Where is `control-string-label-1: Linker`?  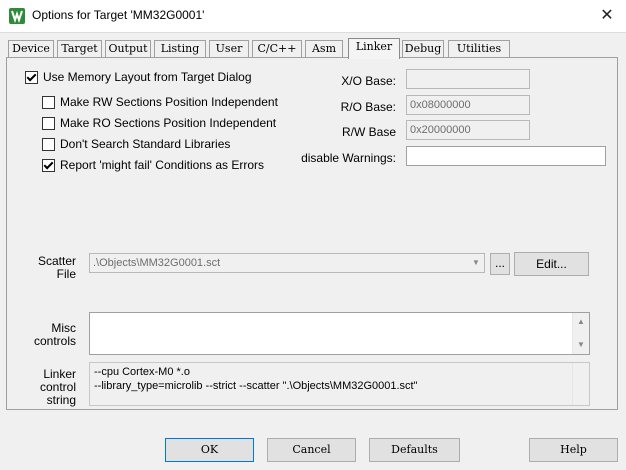 control-string-label-1: Linker is located at coordinates (59, 374).